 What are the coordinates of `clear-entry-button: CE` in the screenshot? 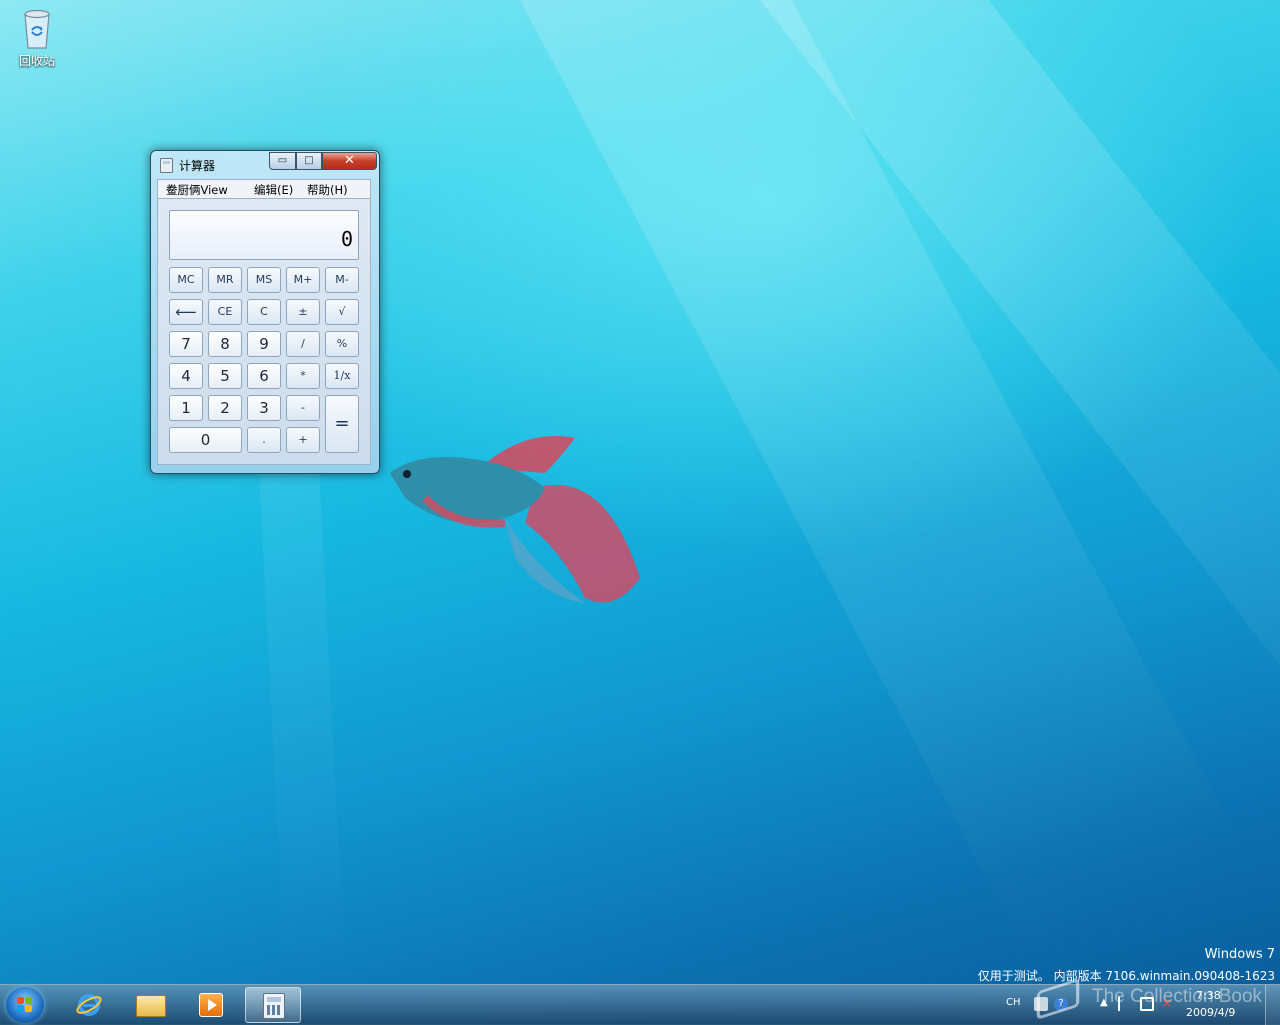 It's located at (225, 312).